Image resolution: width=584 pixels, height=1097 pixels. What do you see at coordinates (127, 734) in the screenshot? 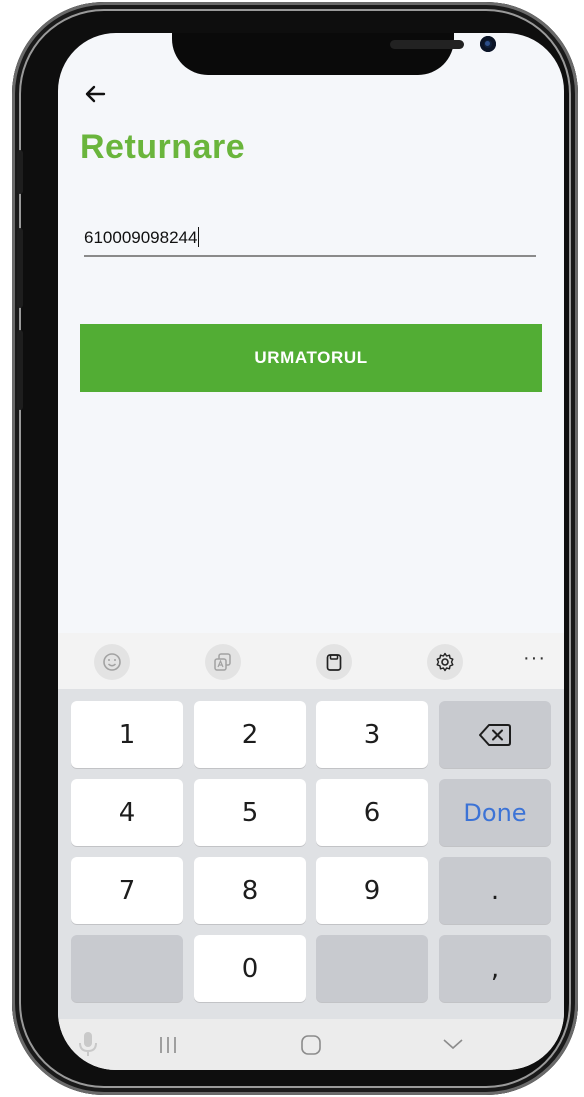
I see `key-1: 1` at bounding box center [127, 734].